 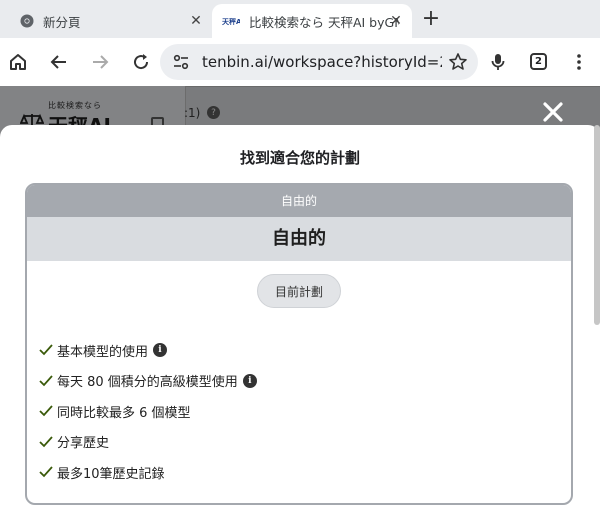 I want to click on list-item: 分享歷史, so click(x=148, y=442).